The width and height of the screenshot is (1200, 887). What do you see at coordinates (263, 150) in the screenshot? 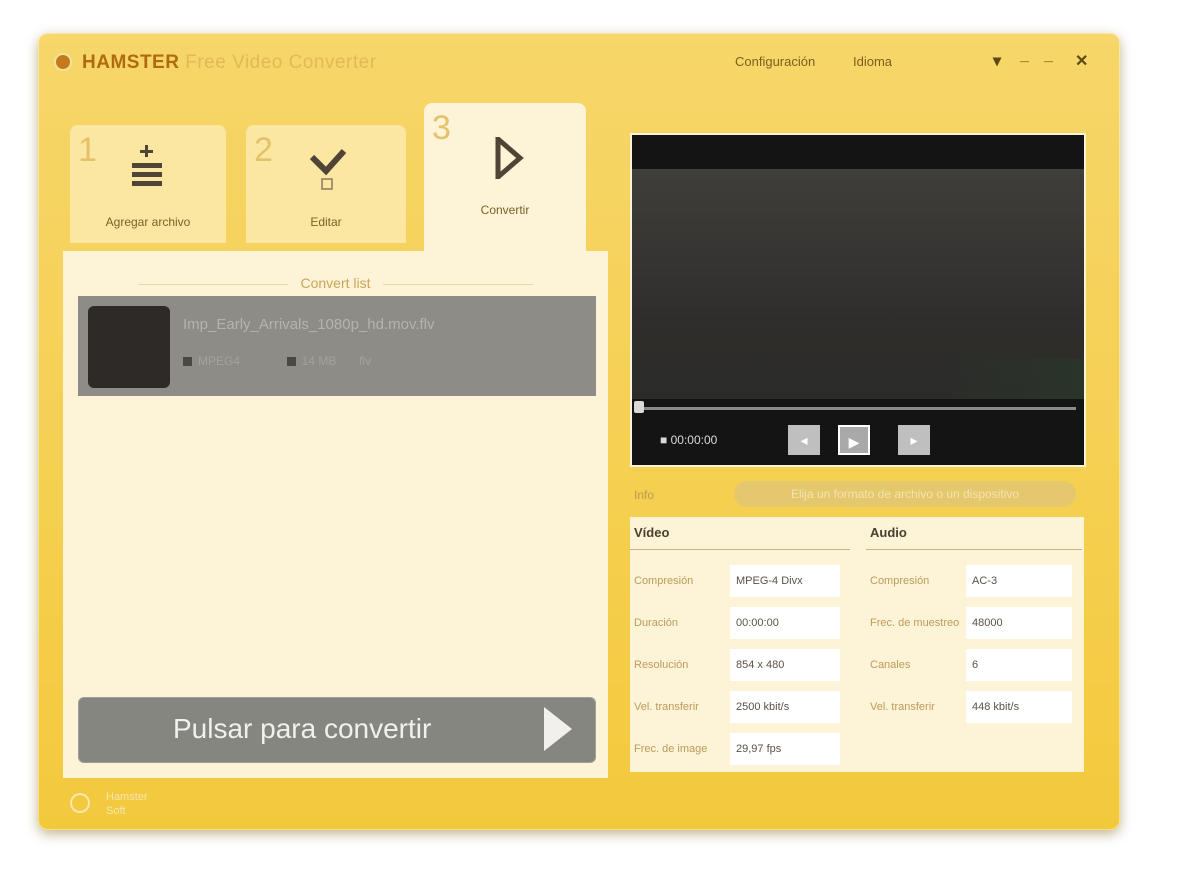
I see `step-number: 2` at bounding box center [263, 150].